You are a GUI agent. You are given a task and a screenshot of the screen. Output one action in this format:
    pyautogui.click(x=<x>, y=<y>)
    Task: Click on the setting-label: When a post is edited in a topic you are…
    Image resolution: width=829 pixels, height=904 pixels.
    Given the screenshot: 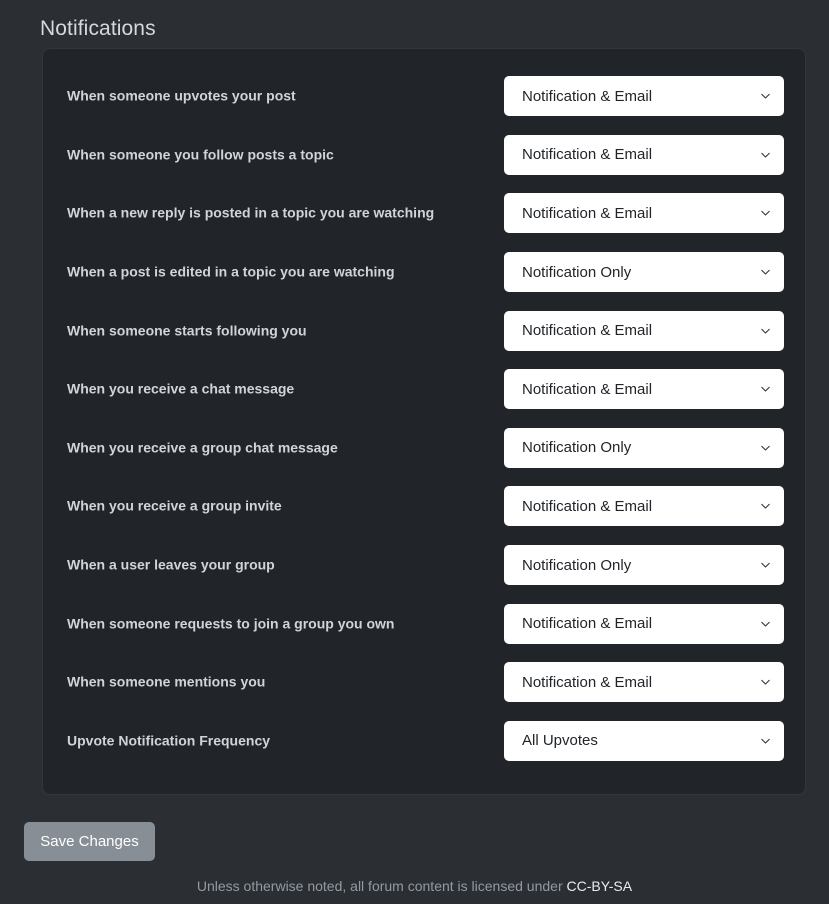 What is the action you would take?
    pyautogui.click(x=231, y=271)
    